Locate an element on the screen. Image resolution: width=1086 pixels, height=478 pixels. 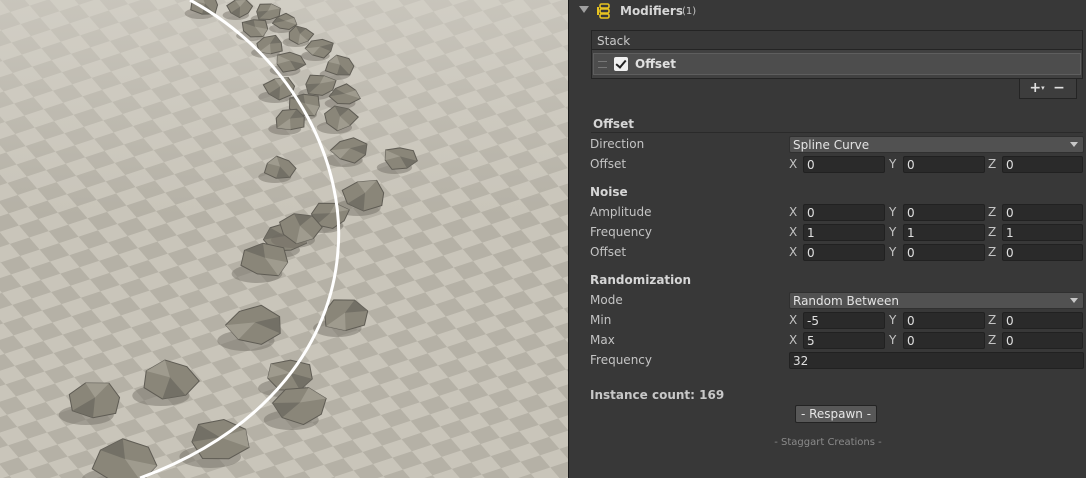
mode-dropdown: Random Between is located at coordinates (936, 300).